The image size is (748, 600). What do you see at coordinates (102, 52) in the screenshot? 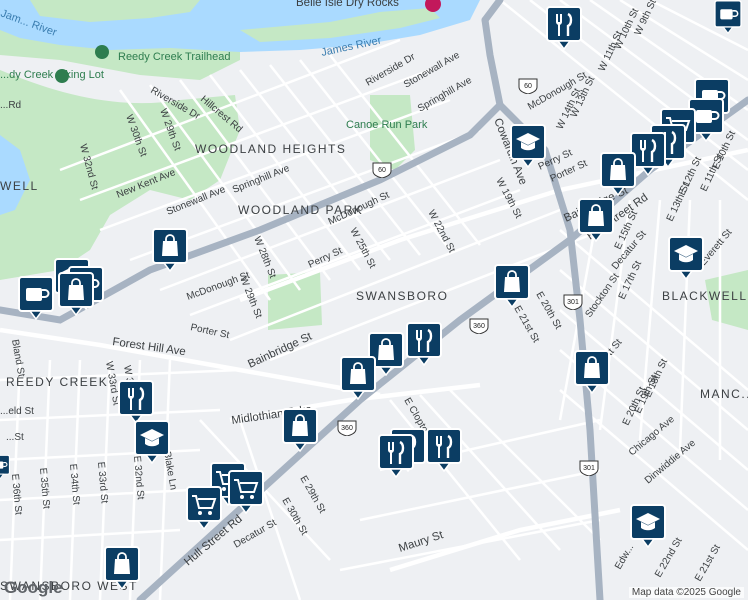
I see `trailhead-icon` at bounding box center [102, 52].